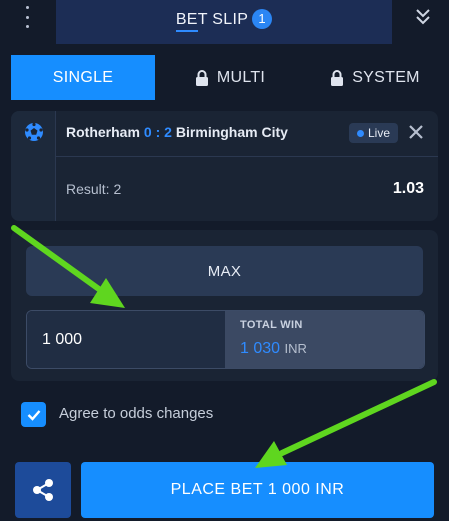 This screenshot has width=449, height=521. I want to click on place-bet-button: PLACE BET 1 000 INR, so click(257, 490).